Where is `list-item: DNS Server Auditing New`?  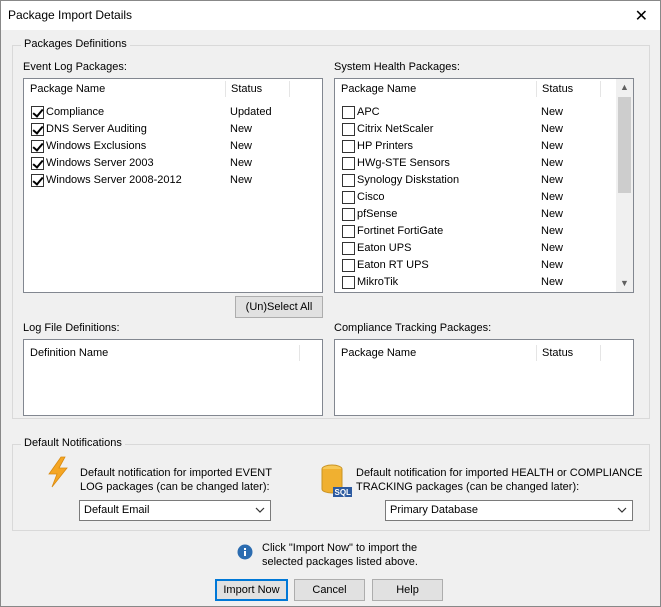 list-item: DNS Server Auditing New is located at coordinates (173, 129).